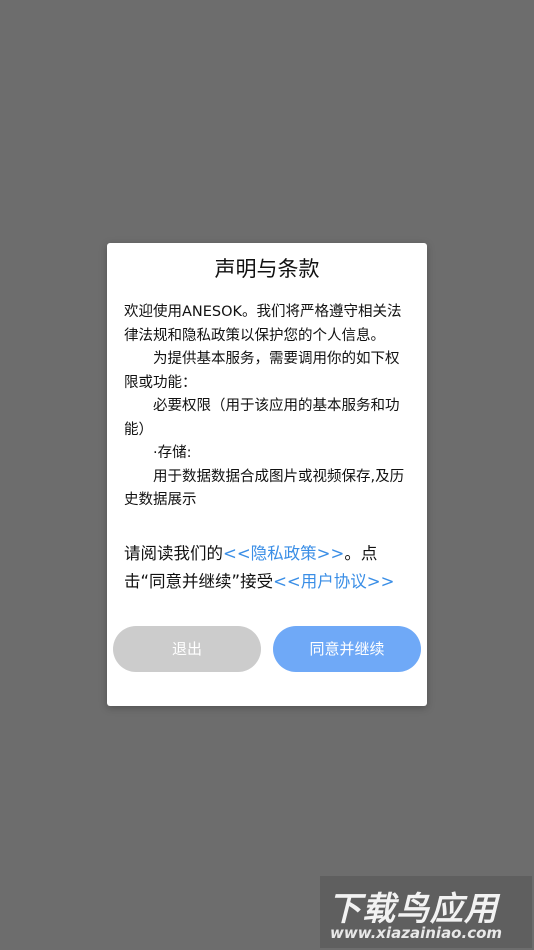 The width and height of the screenshot is (534, 950). I want to click on exit-button: 退出, so click(187, 649).